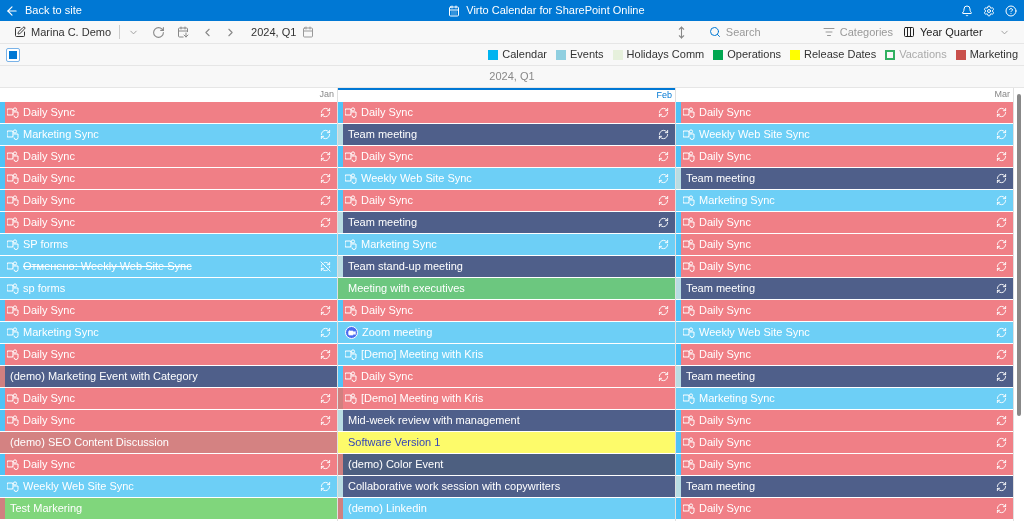 The height and width of the screenshot is (521, 1024). What do you see at coordinates (857, 32) in the screenshot?
I see `categories-button: Categories` at bounding box center [857, 32].